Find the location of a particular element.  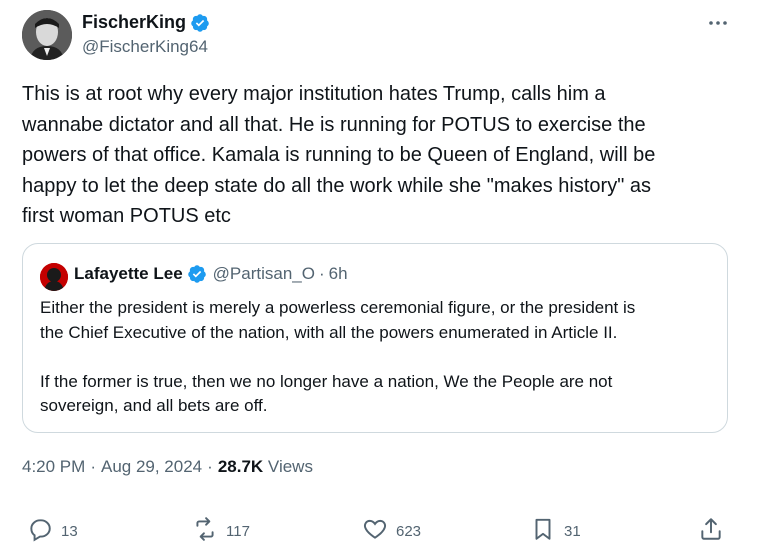

tweet-time: 4:20 PM is located at coordinates (53, 467).